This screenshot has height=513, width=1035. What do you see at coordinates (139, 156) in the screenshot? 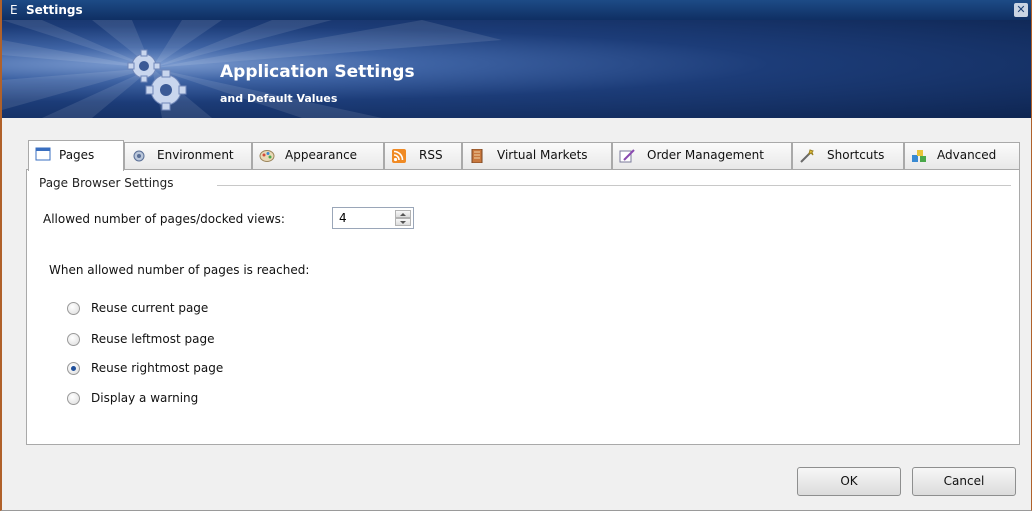
I see `environment-icon` at bounding box center [139, 156].